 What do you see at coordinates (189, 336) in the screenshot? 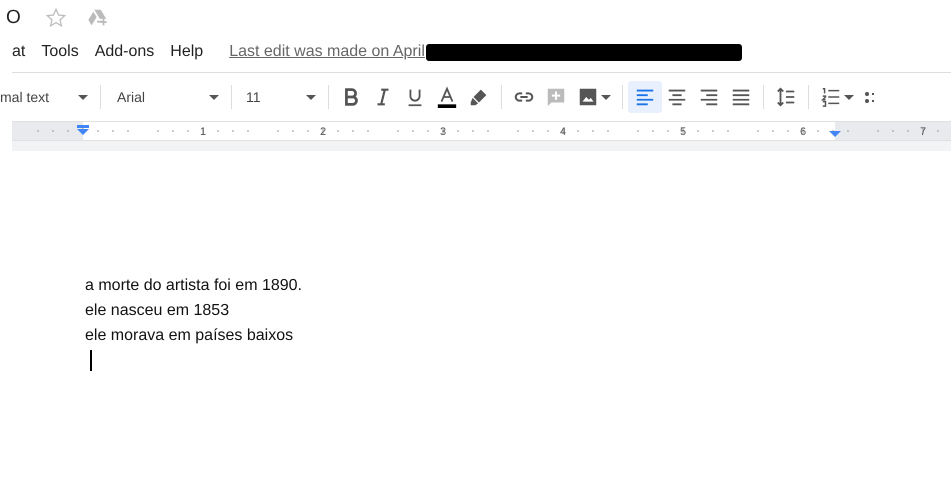
I see `text-line: ele morava em países baixos` at bounding box center [189, 336].